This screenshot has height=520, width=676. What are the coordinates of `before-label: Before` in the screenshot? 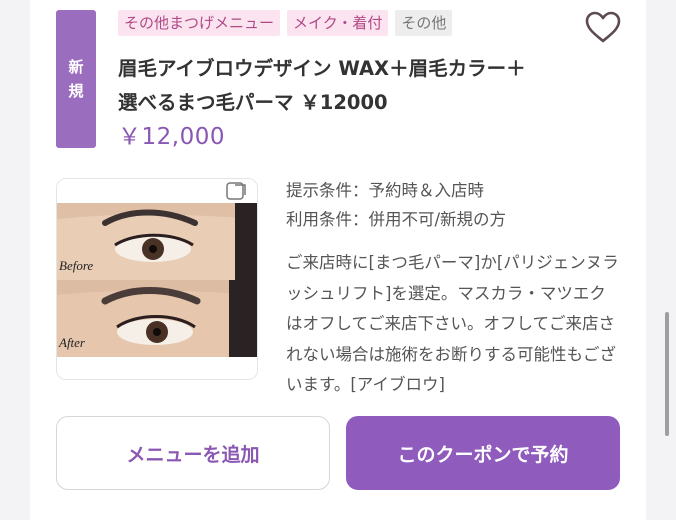 It's located at (76, 265).